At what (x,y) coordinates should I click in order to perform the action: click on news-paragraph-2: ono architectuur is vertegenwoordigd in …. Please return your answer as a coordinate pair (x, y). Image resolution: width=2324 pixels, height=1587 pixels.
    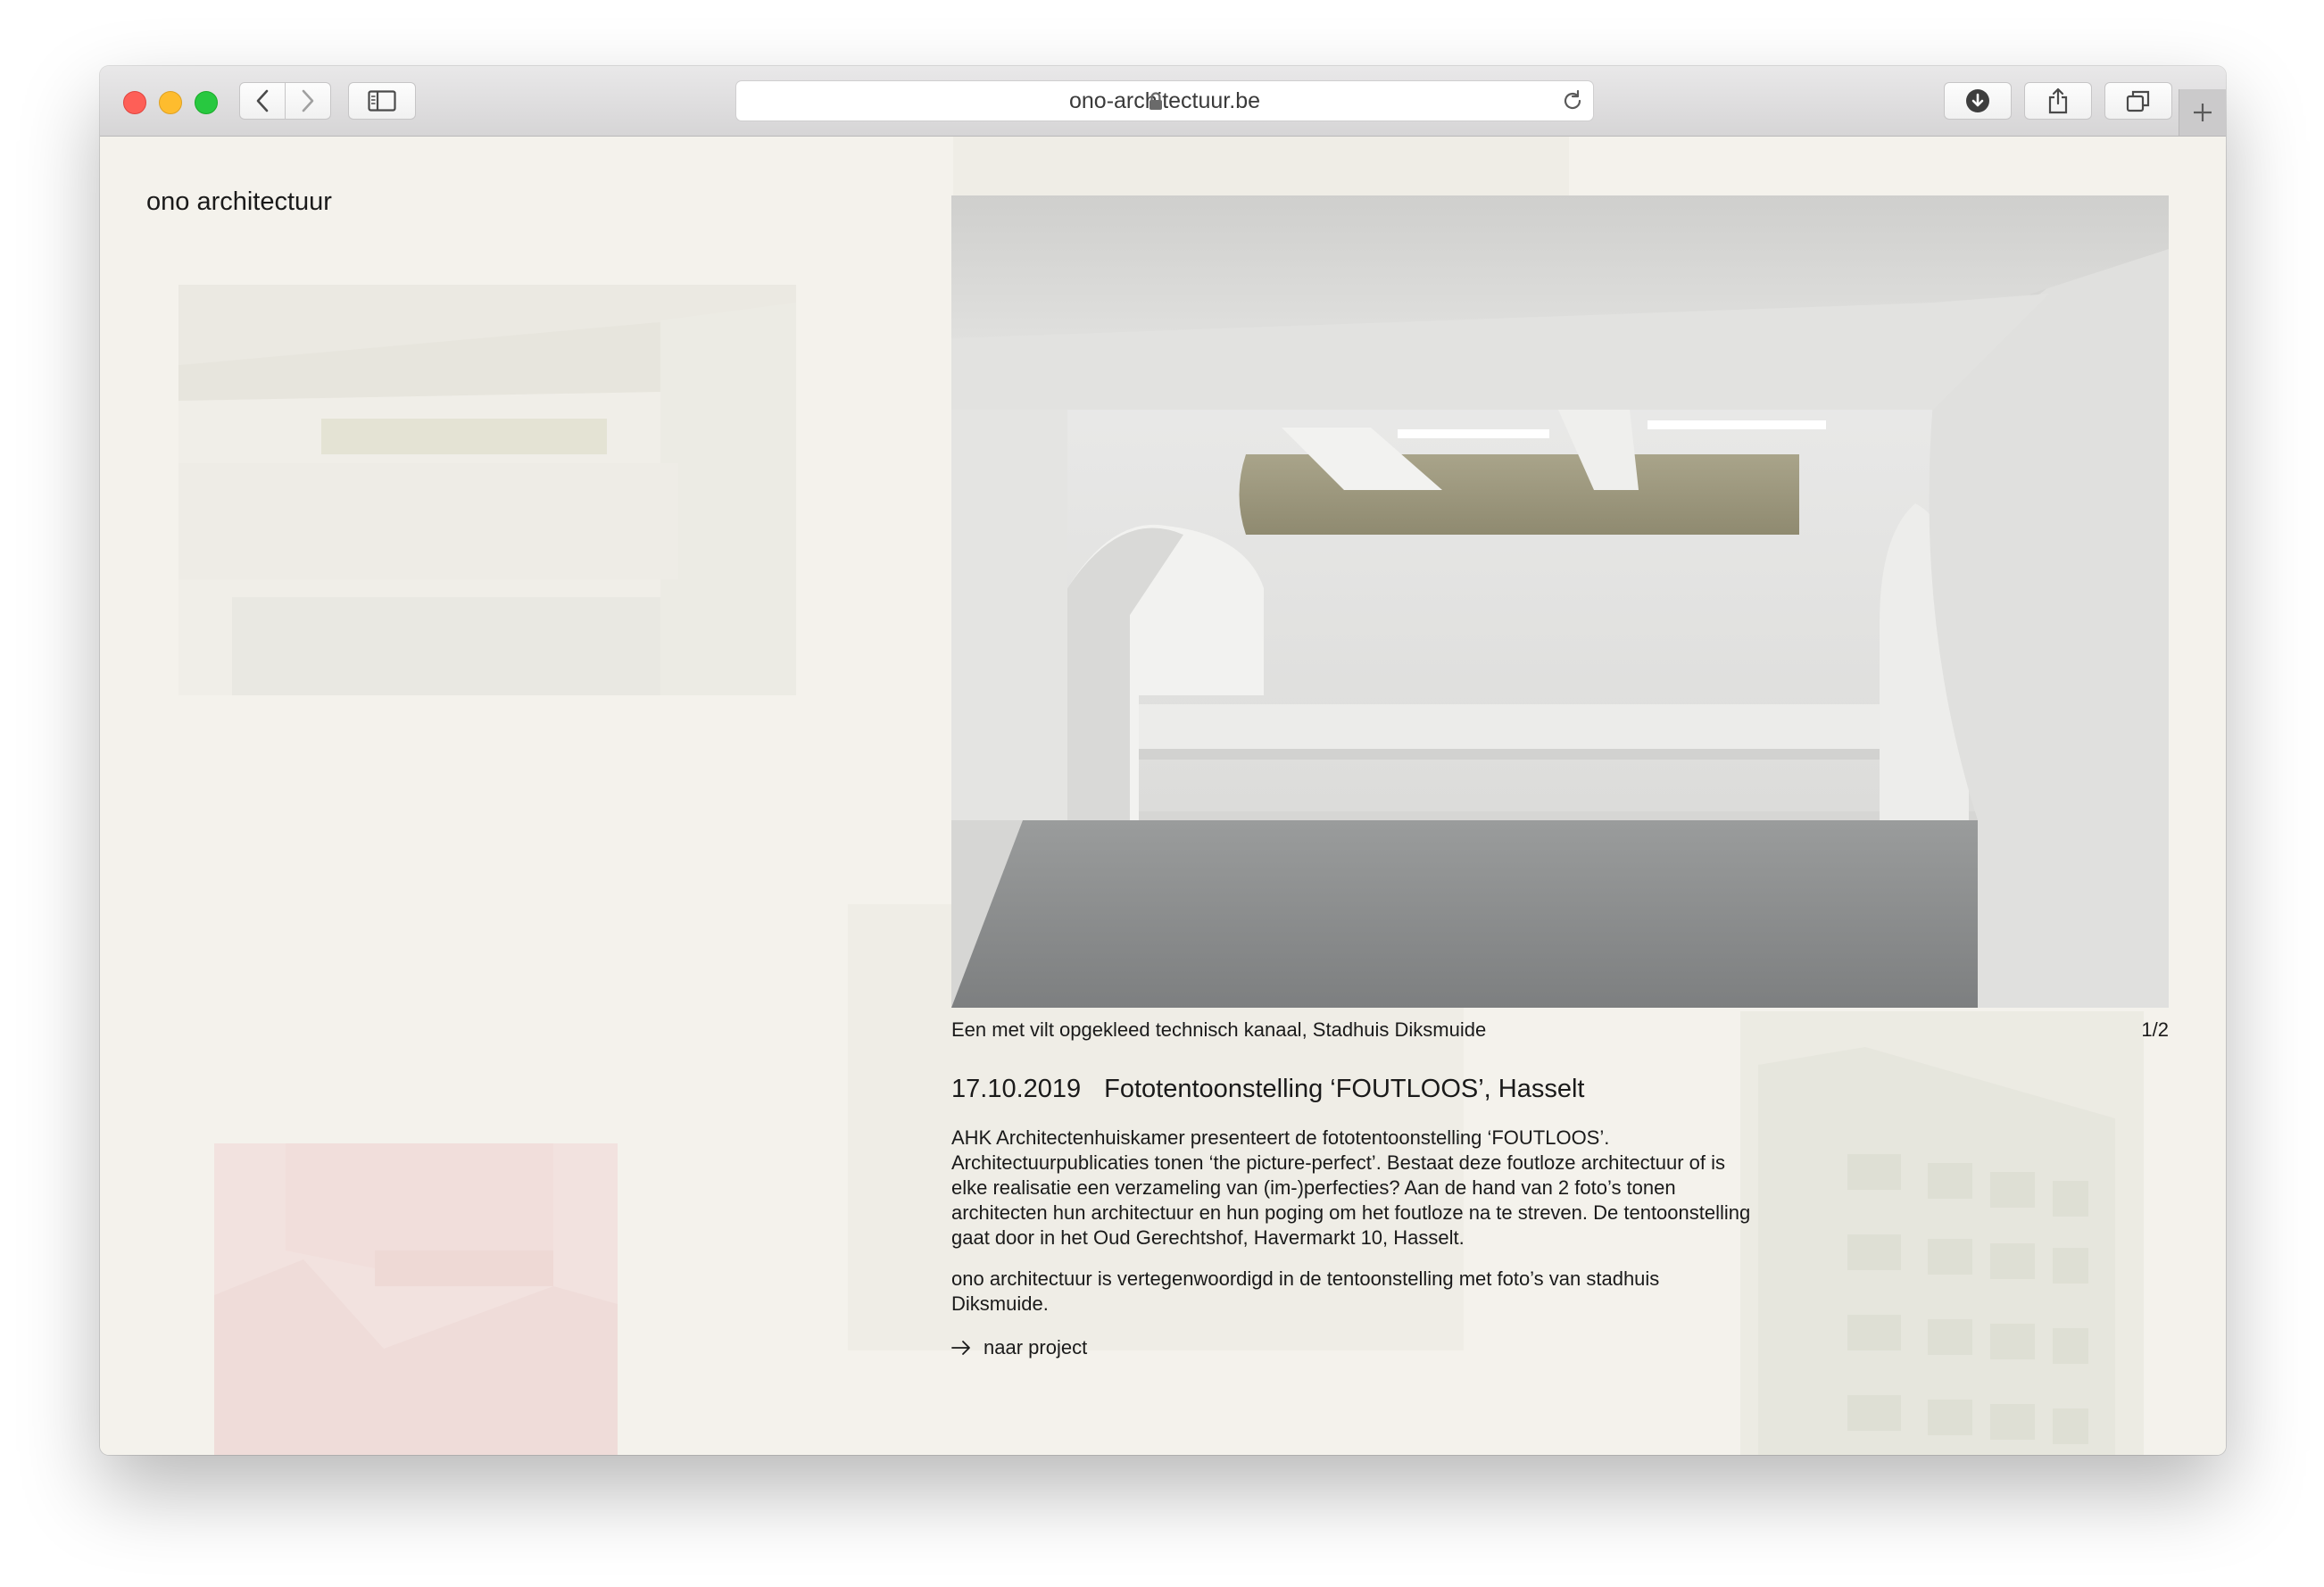
    Looking at the image, I should click on (1305, 1291).